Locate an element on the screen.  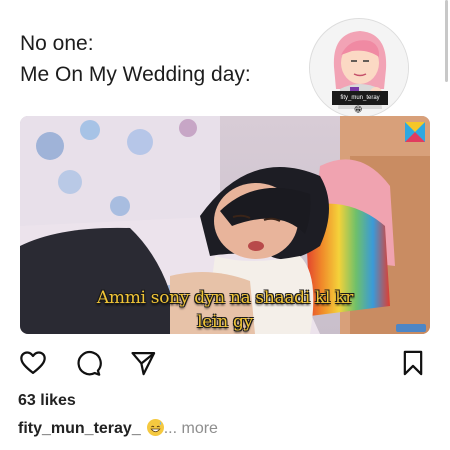
meme-subtitle-line-1: Ammi sony dyn na shaadi kl kr is located at coordinates (225, 298).